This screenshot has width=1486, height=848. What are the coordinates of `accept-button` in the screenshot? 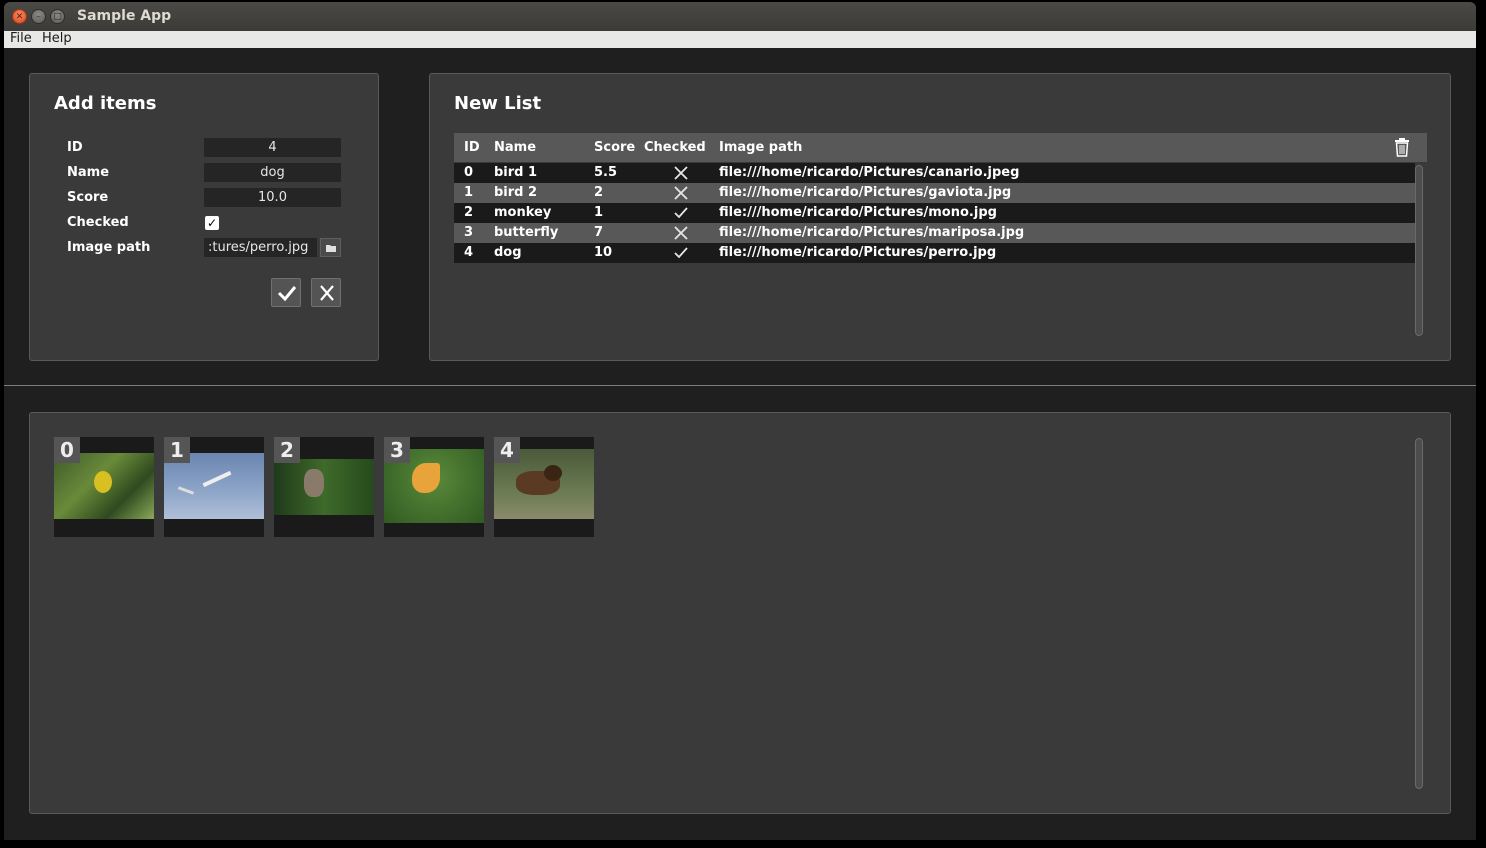 It's located at (286, 292).